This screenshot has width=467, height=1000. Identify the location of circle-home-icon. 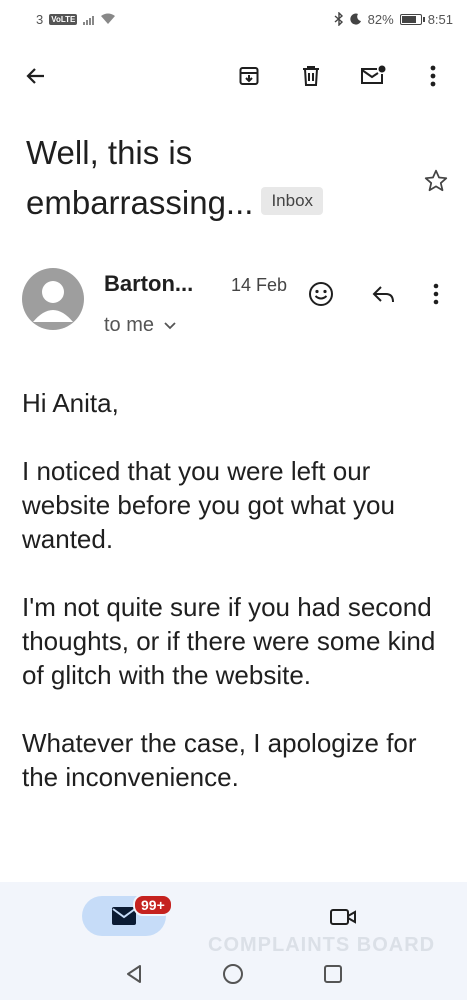
(233, 974).